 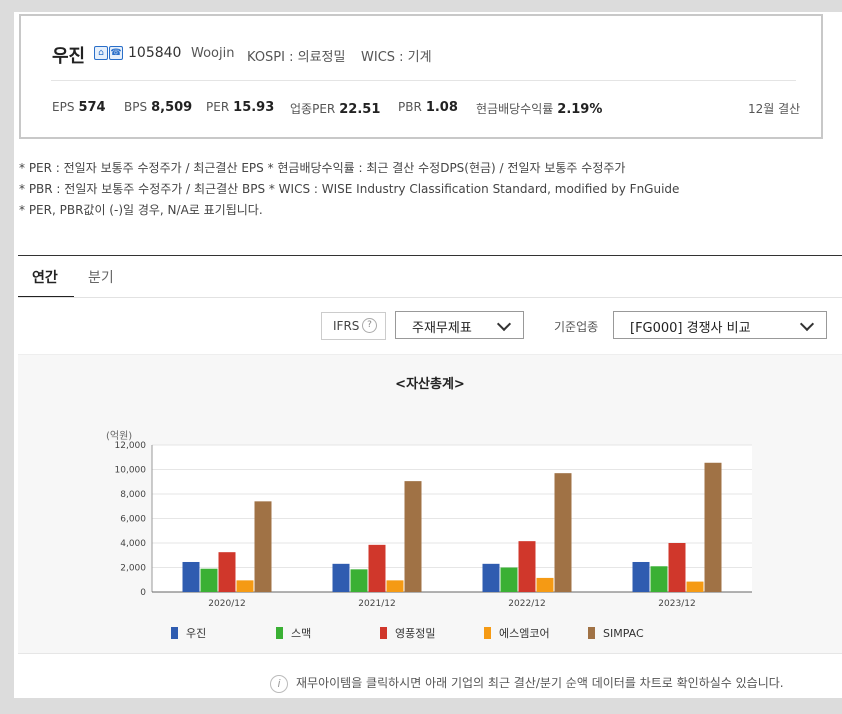 What do you see at coordinates (101, 277) in the screenshot?
I see `tab-quarter: 분기` at bounding box center [101, 277].